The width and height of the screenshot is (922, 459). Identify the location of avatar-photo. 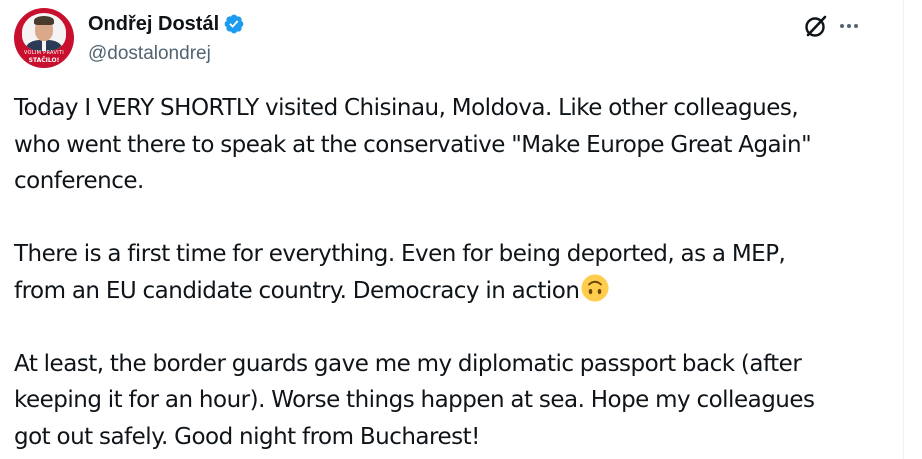
(44, 32).